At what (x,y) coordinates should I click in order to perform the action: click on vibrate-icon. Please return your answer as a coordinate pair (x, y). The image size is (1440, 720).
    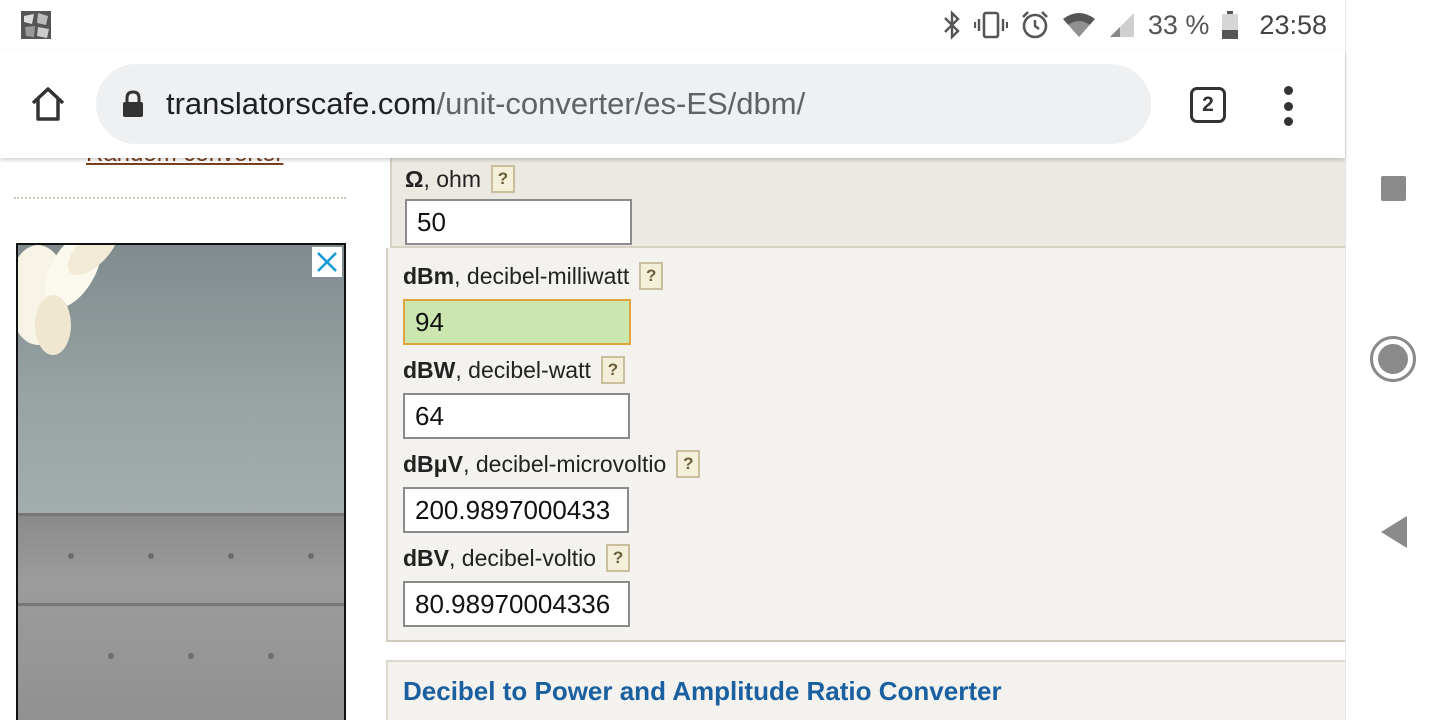
    Looking at the image, I should click on (990, 25).